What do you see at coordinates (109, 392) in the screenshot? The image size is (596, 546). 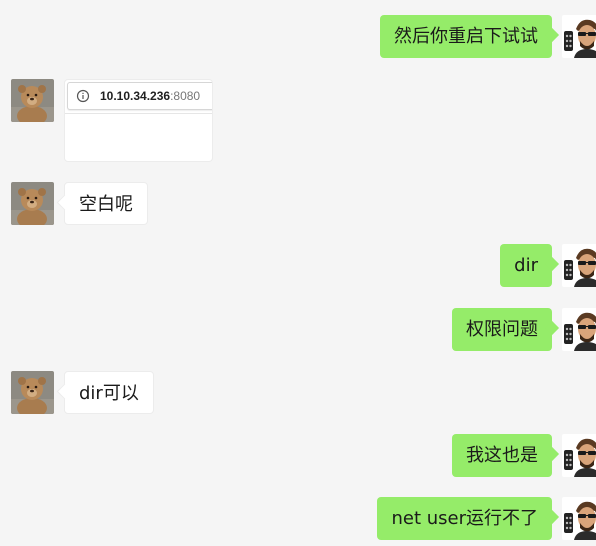 I see `message-bubble: dir可以` at bounding box center [109, 392].